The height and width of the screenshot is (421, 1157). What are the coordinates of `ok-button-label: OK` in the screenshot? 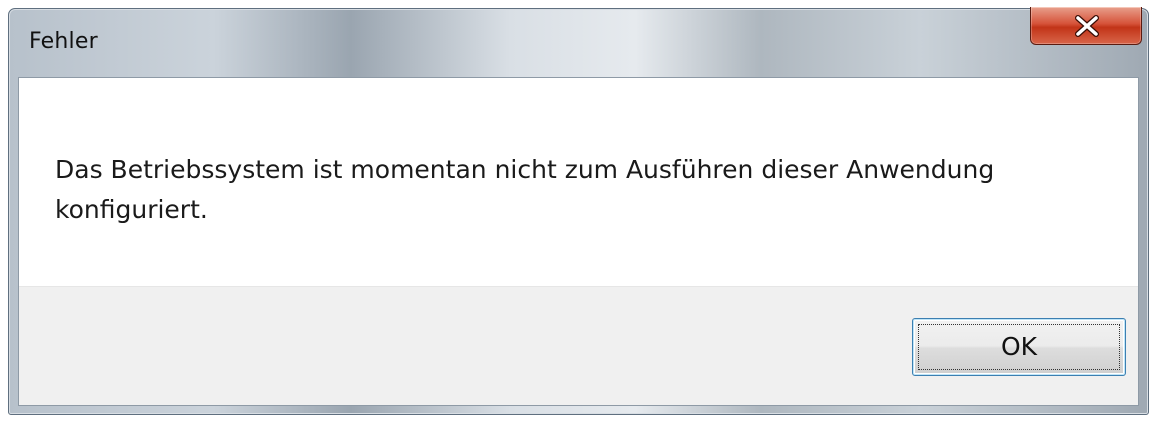 It's located at (1019, 346).